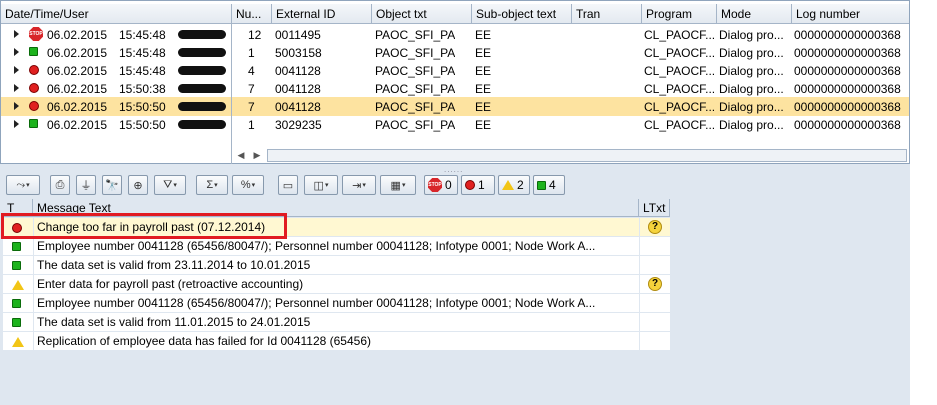 This screenshot has height=405, width=937. Describe the element at coordinates (144, 226) in the screenshot. I see `annotation-highlight-box` at that location.